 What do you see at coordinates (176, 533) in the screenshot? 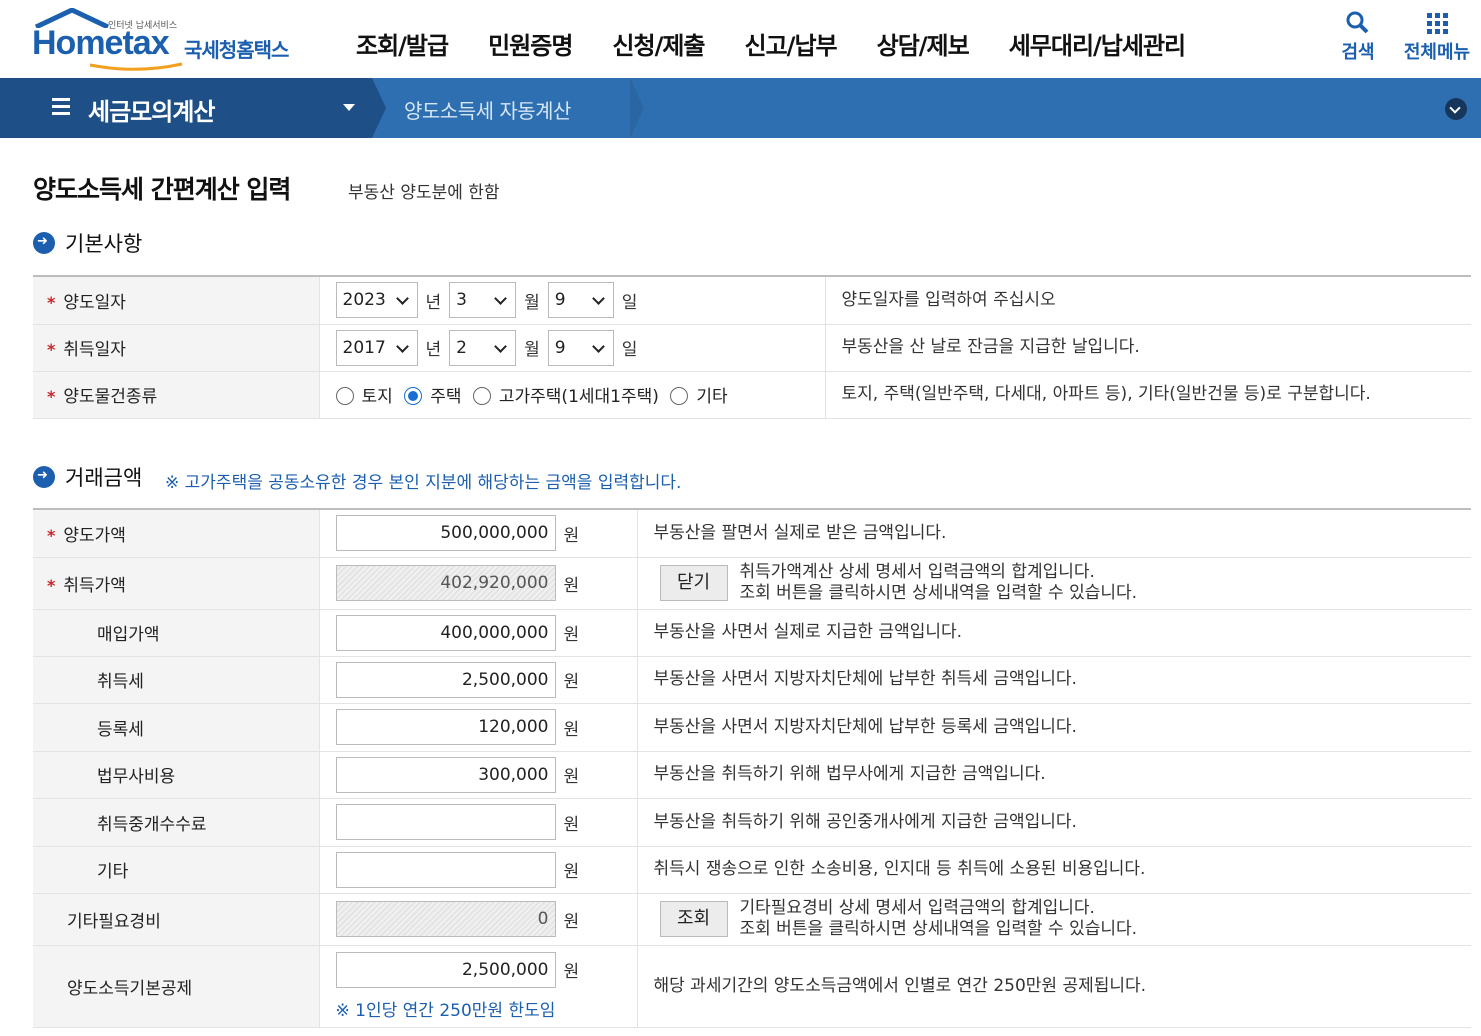
I see `field-label: * 양도가액` at bounding box center [176, 533].